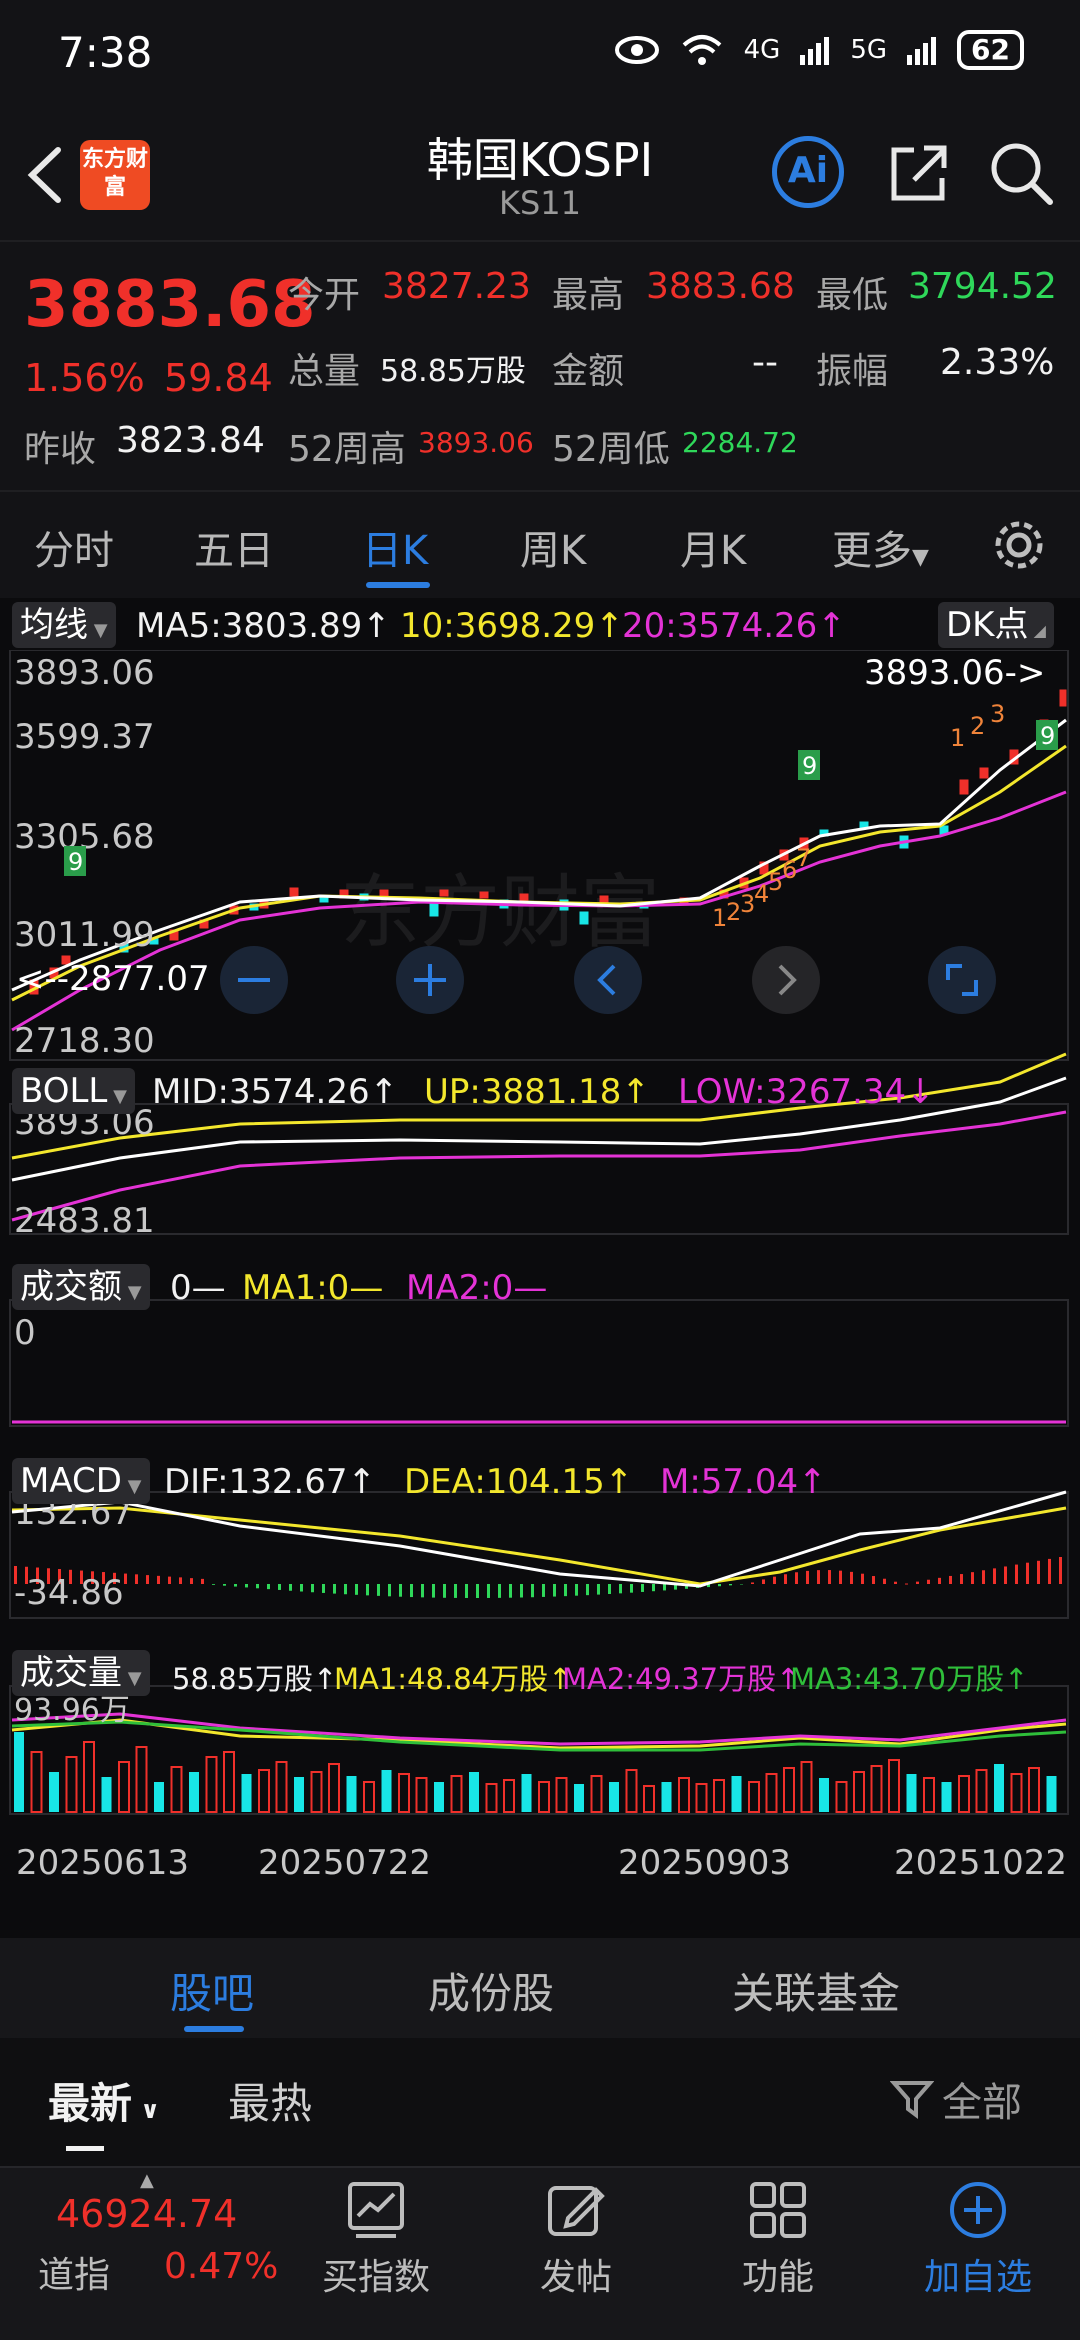 This screenshot has width=1080, height=2340. What do you see at coordinates (64, 1091) in the screenshot?
I see `boll-selector-label: BOLL` at bounding box center [64, 1091].